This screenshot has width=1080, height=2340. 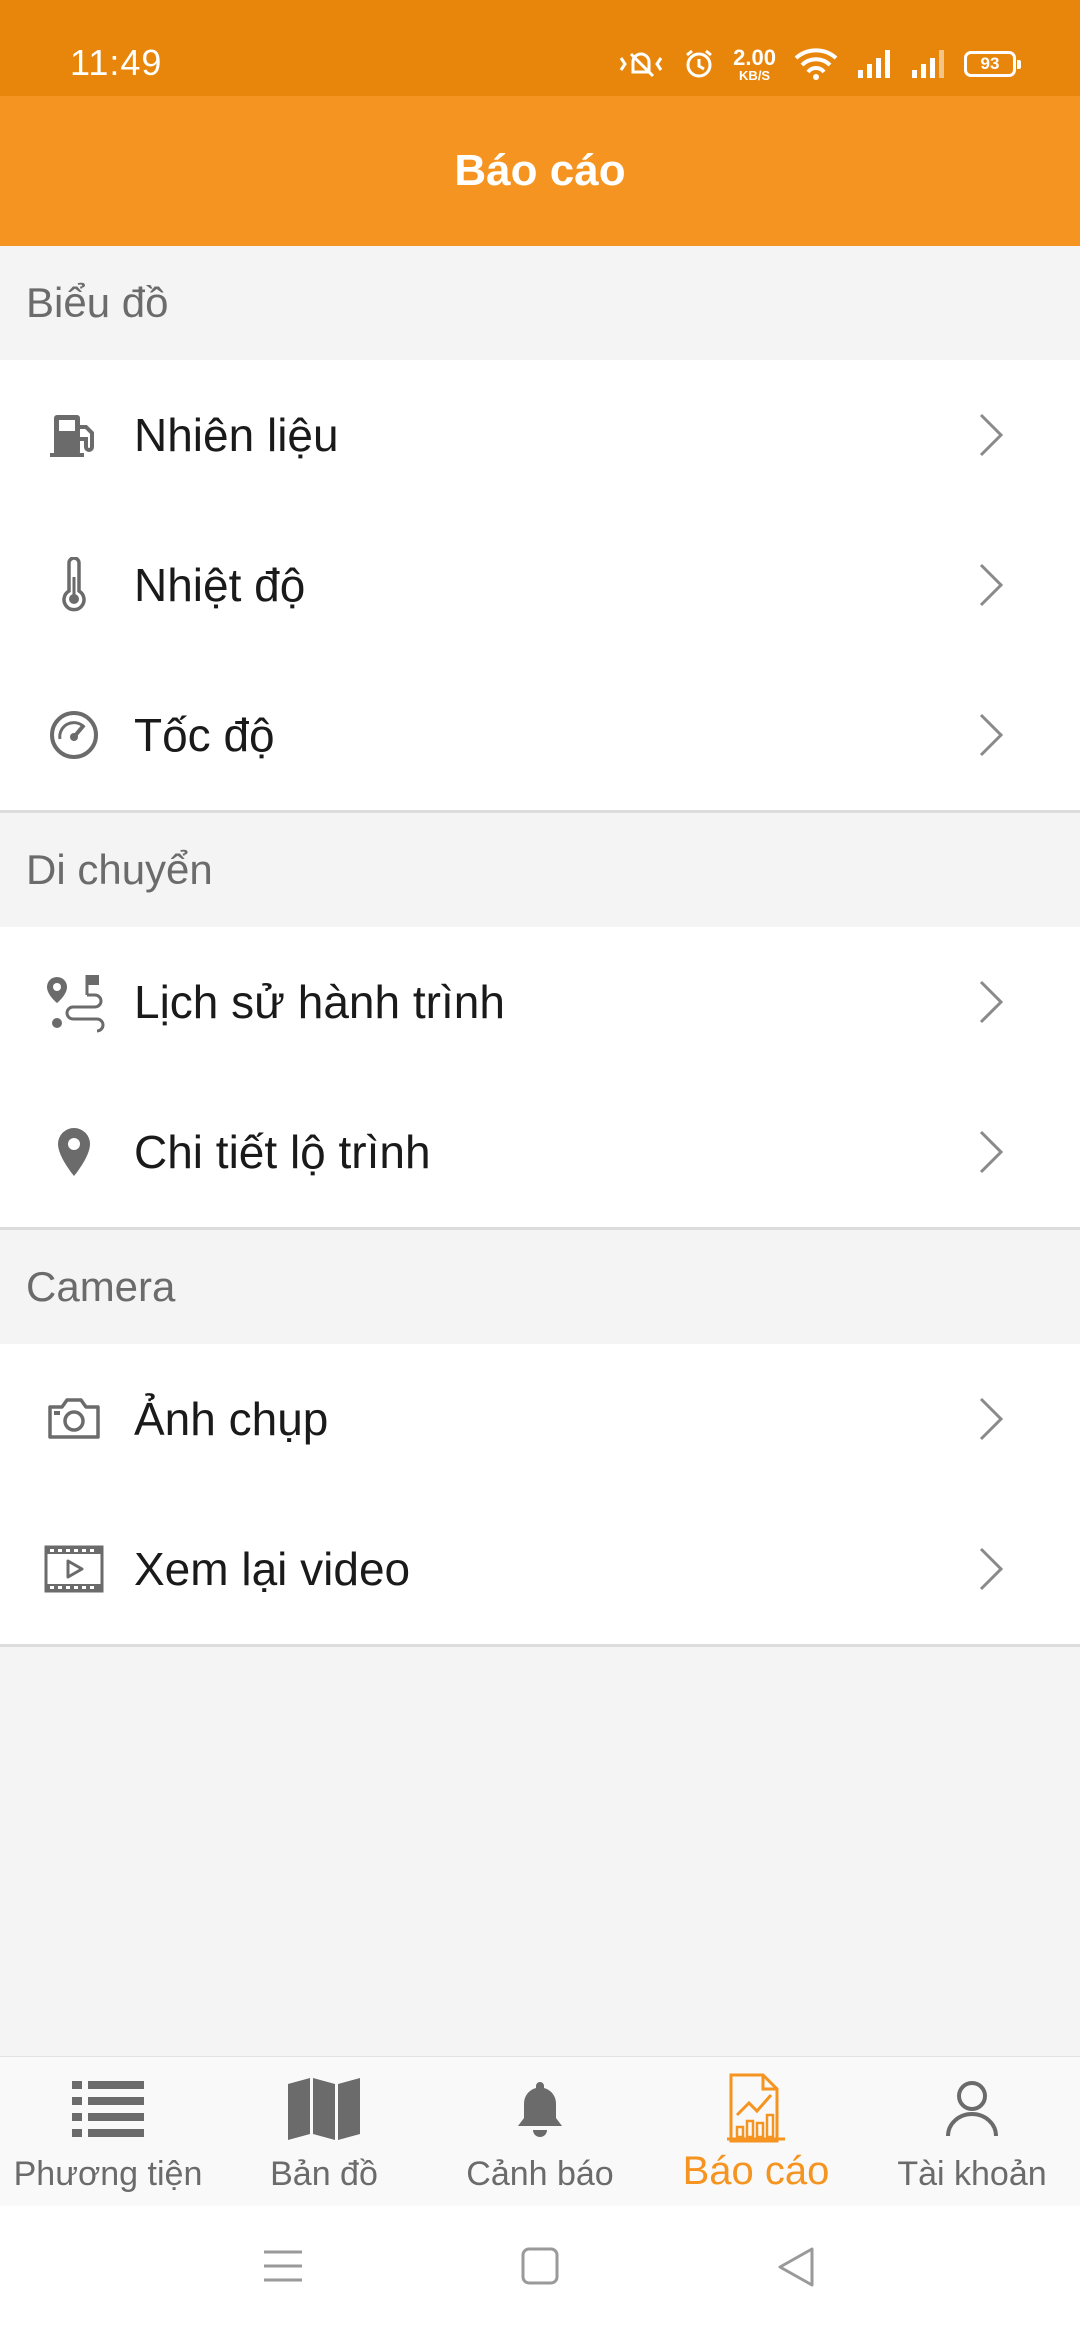 What do you see at coordinates (756, 2171) in the screenshot?
I see `nav-label: Báo cáo` at bounding box center [756, 2171].